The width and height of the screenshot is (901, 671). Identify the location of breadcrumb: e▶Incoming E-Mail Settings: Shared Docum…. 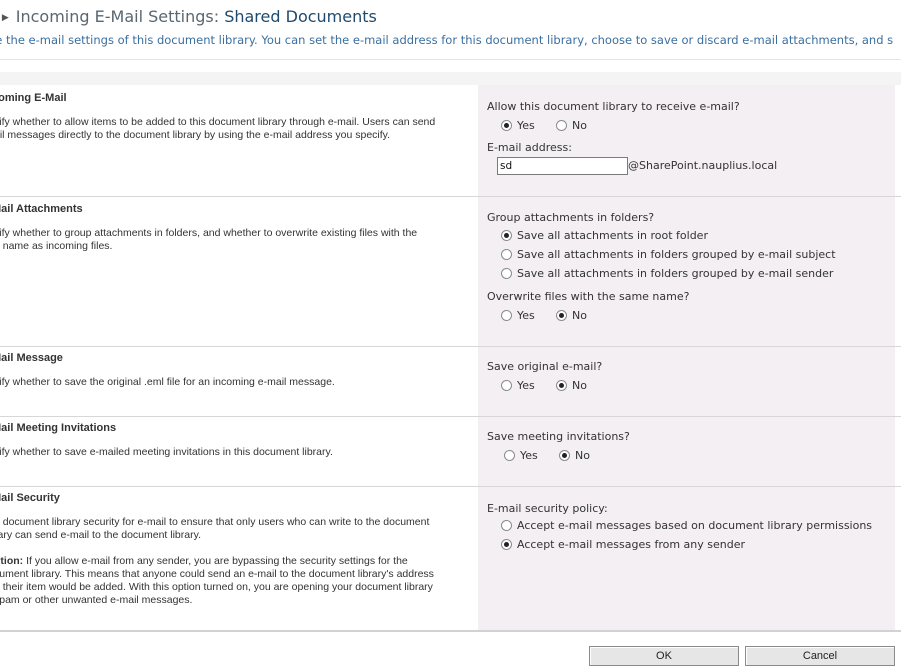
(188, 16).